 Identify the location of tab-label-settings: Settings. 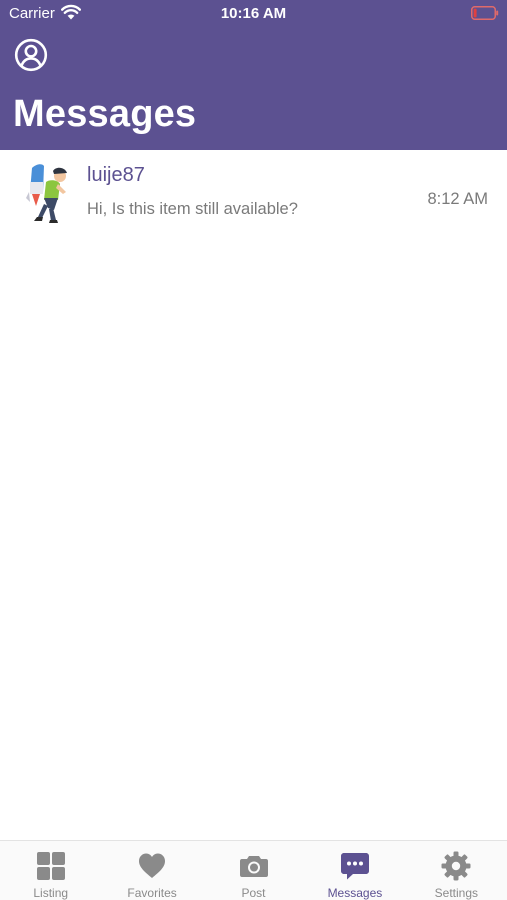
(456, 893).